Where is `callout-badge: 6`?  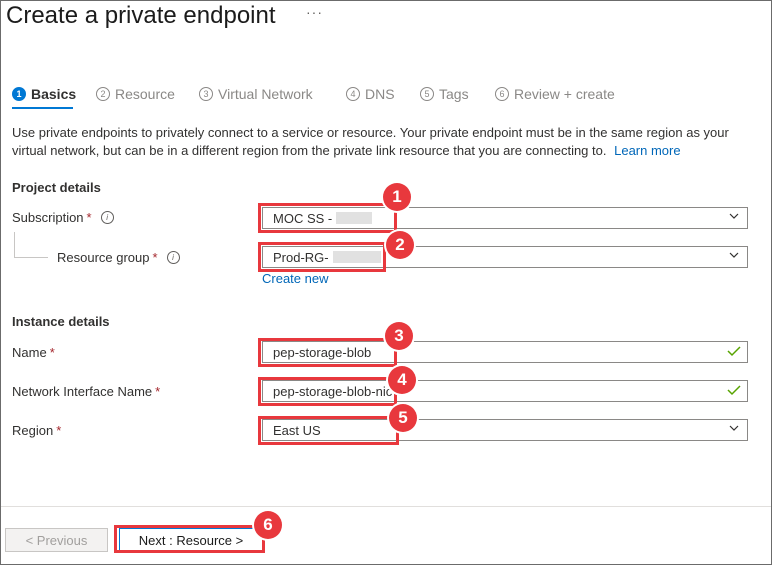 callout-badge: 6 is located at coordinates (268, 525).